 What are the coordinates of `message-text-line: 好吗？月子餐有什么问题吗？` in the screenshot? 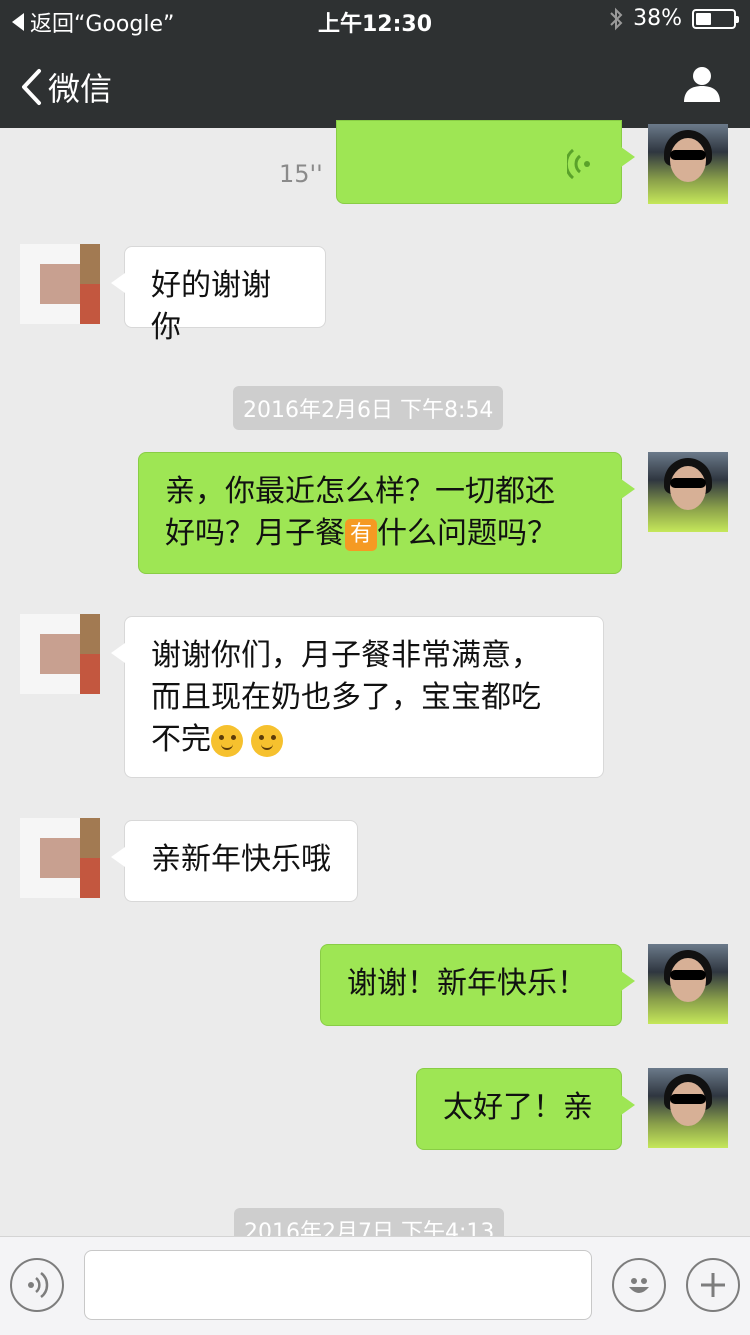 It's located at (361, 533).